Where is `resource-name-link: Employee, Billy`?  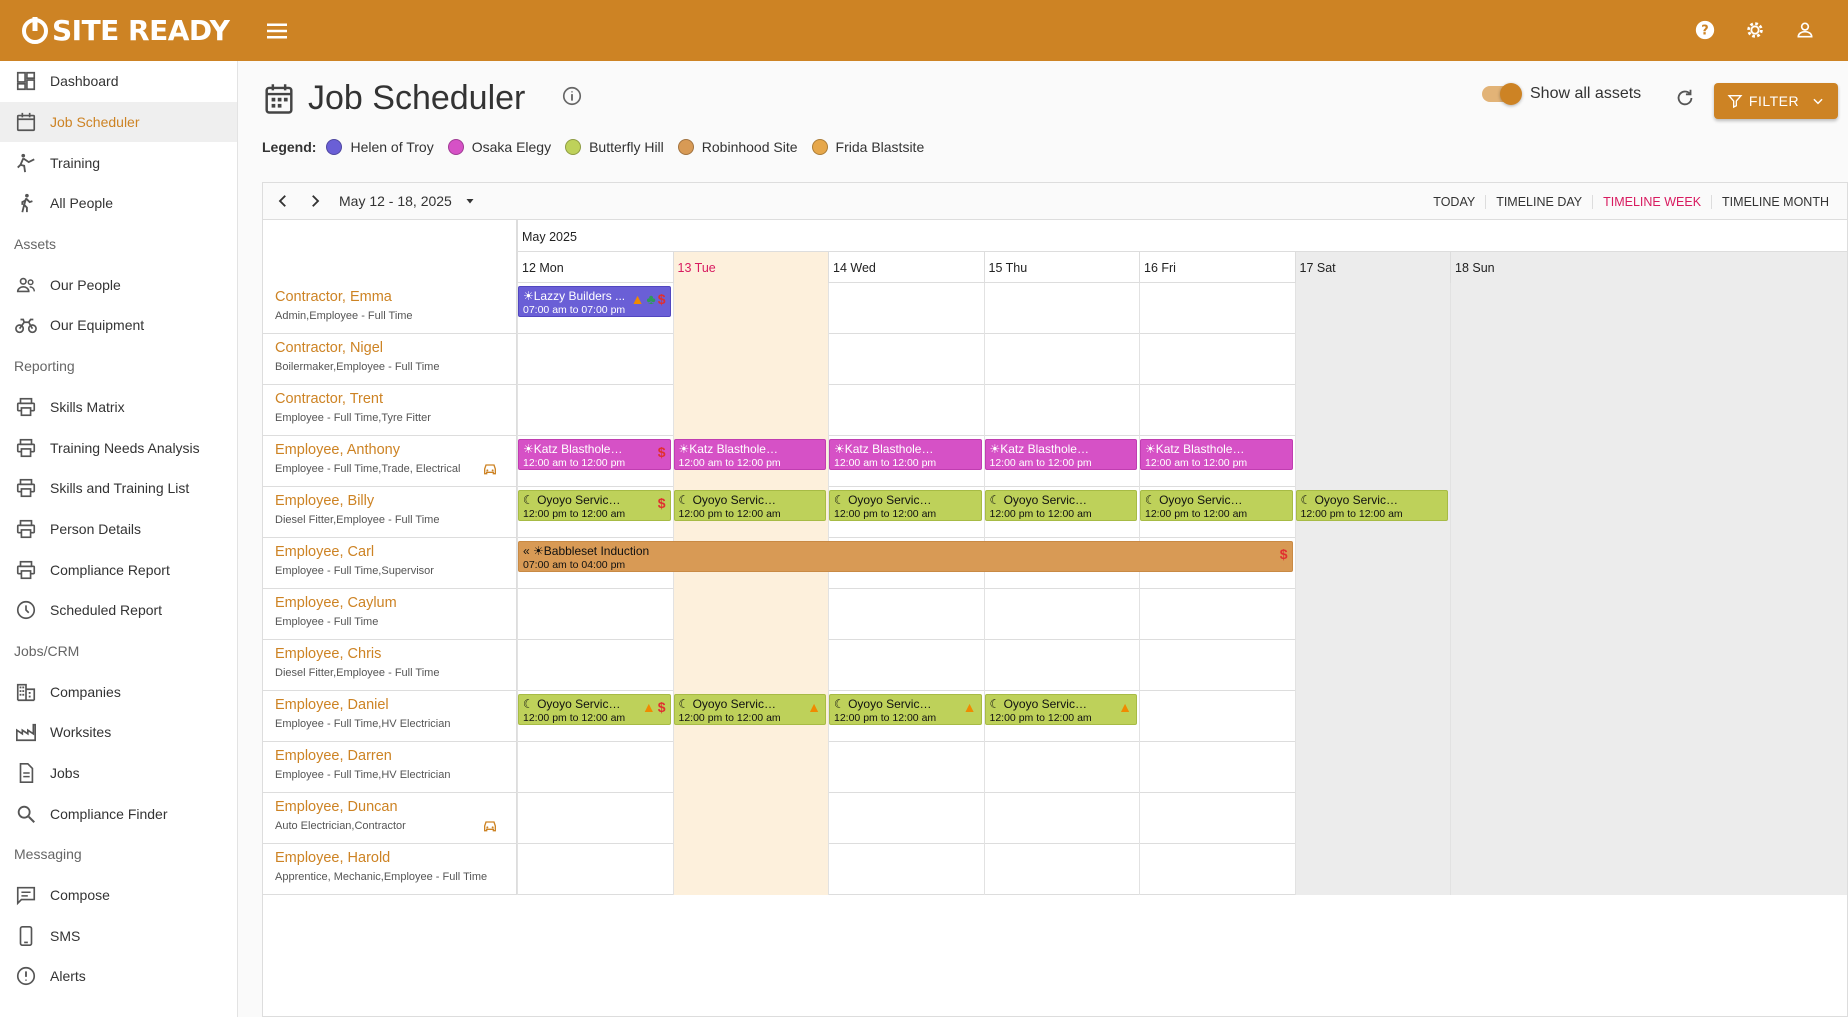 resource-name-link: Employee, Billy is located at coordinates (389, 501).